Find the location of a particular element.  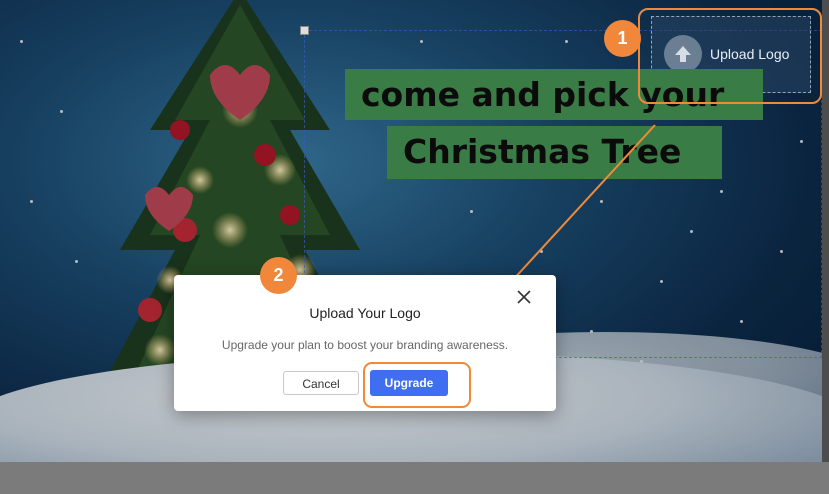

vertical-scrollbar is located at coordinates (825, 231).